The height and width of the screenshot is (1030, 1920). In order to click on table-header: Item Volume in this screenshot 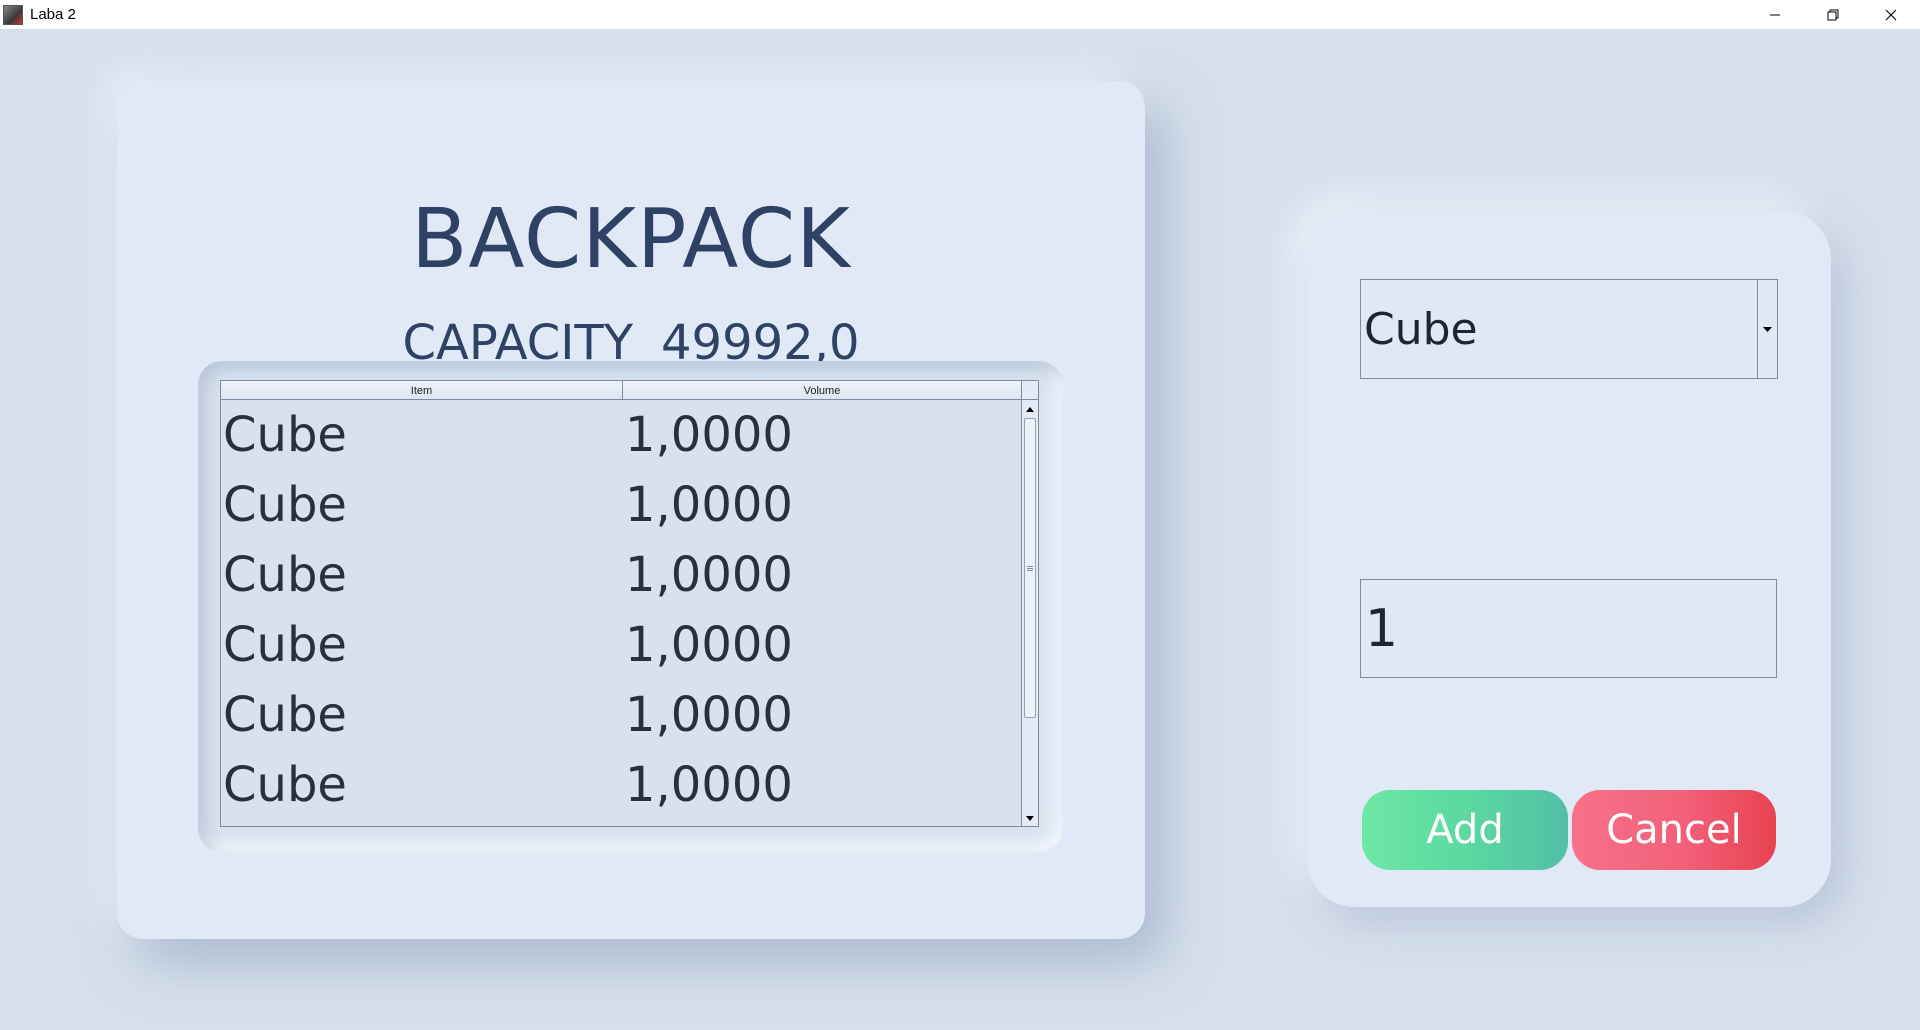, I will do `click(621, 390)`.